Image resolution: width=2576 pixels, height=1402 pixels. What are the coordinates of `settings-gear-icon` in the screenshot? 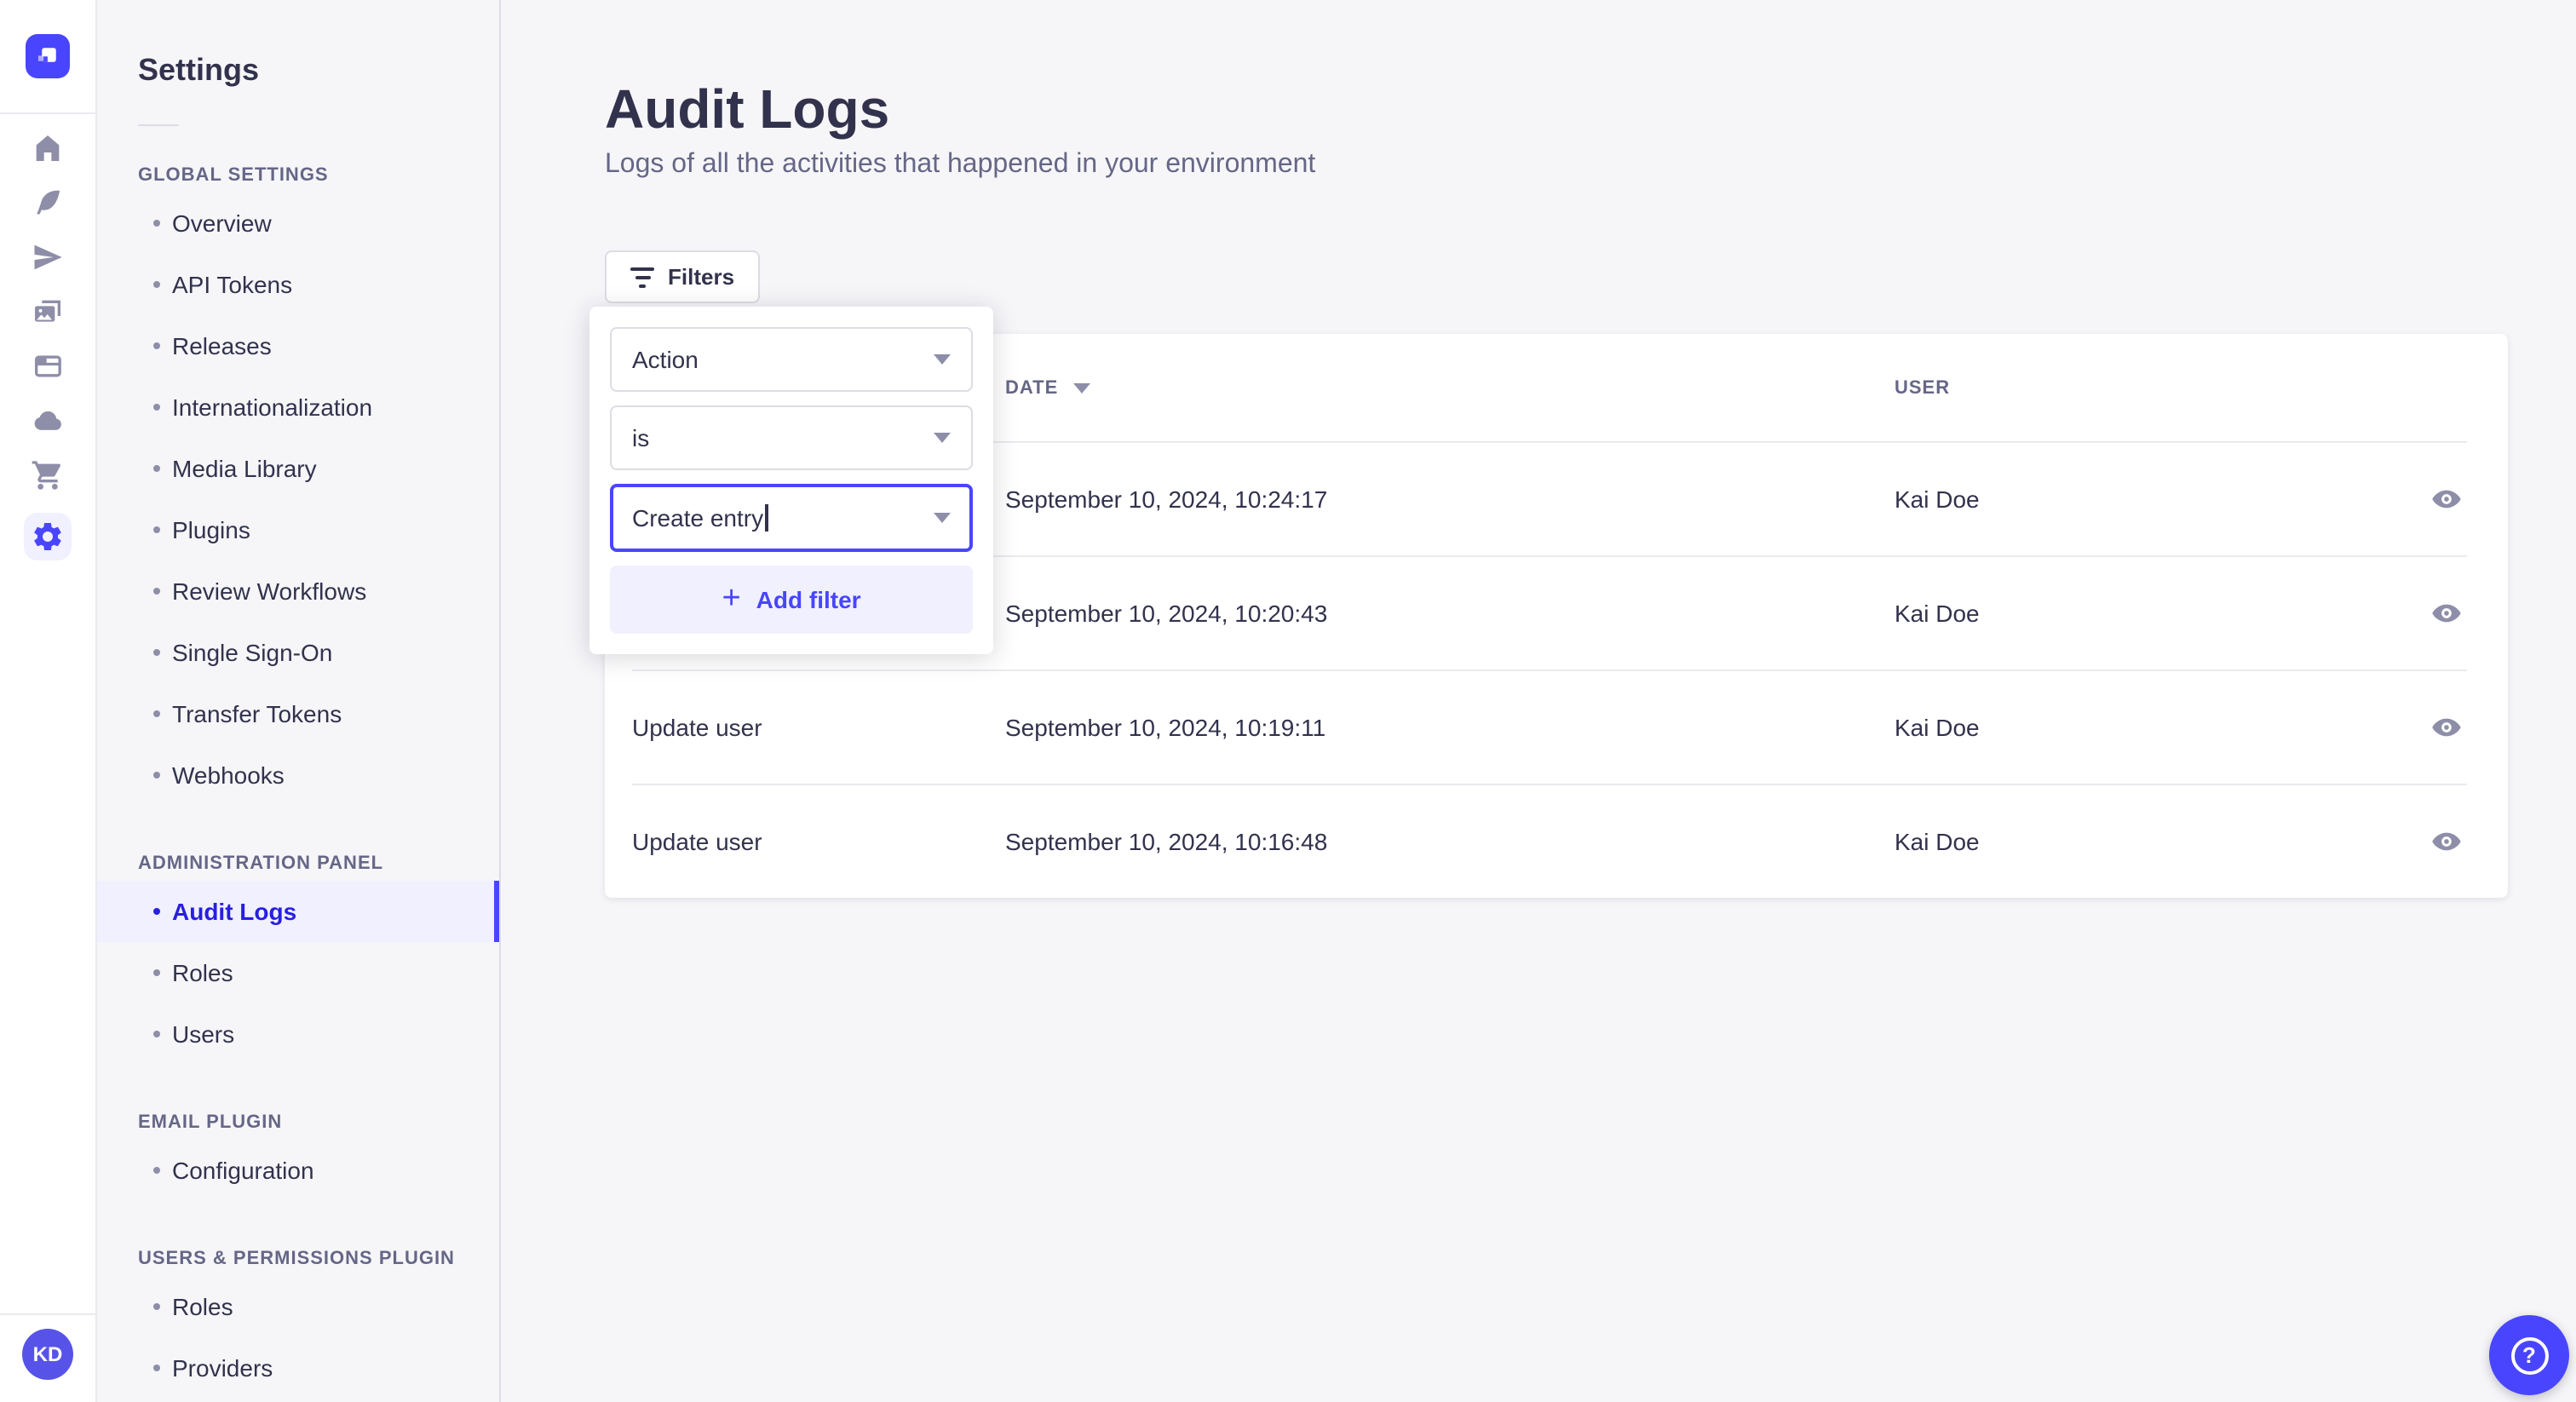 It's located at (48, 536).